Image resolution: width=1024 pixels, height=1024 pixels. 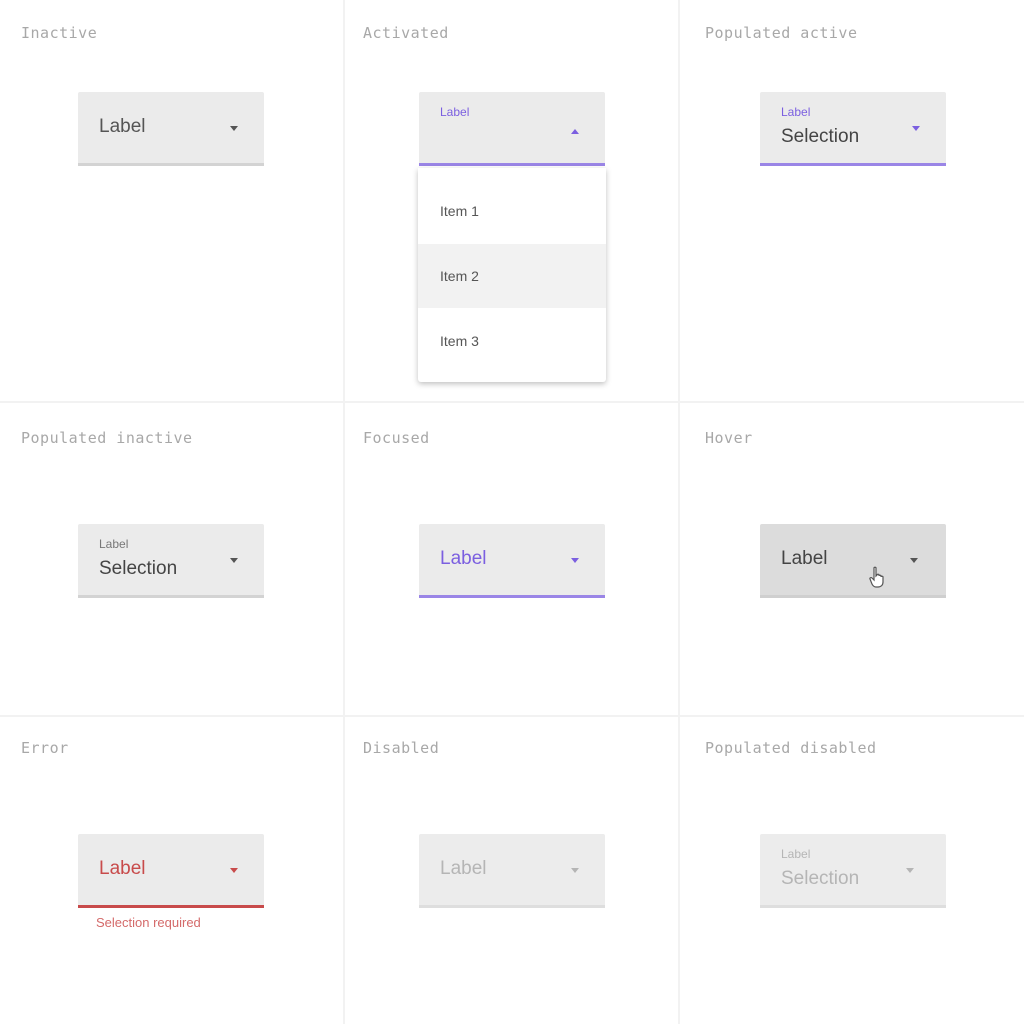 What do you see at coordinates (512, 871) in the screenshot?
I see `select-disabled: Label` at bounding box center [512, 871].